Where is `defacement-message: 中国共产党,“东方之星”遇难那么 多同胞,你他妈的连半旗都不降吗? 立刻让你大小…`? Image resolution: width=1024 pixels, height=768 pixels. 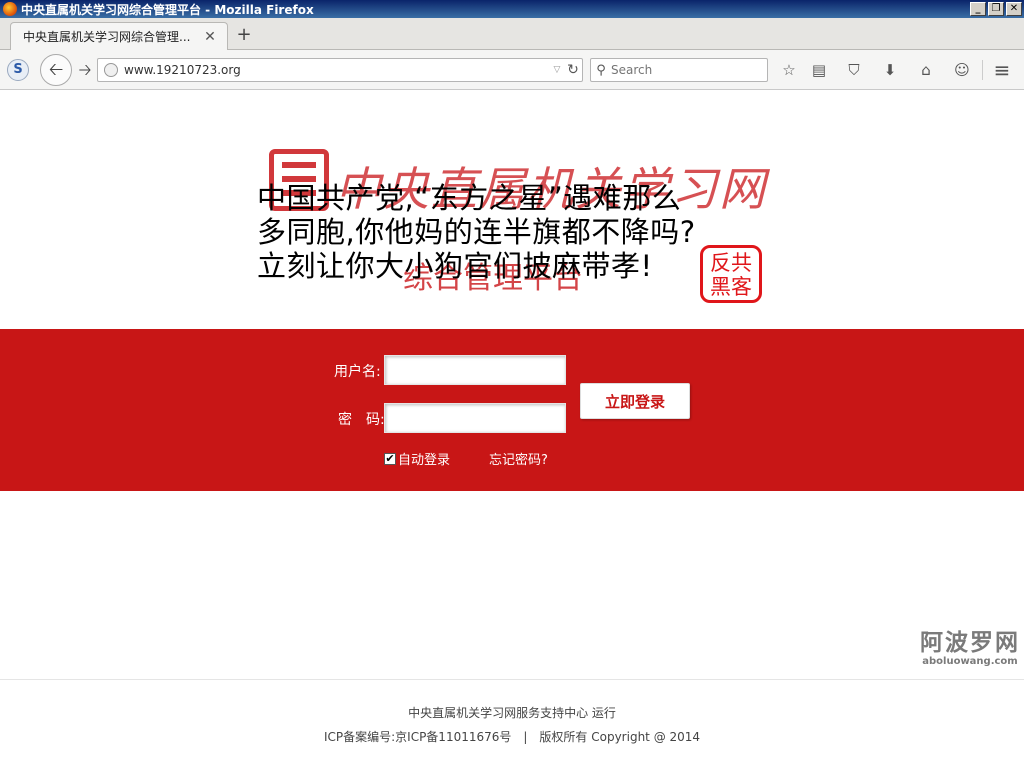 defacement-message: 中国共产党,“东方之星”遇难那么 多同胞,你他妈的连半旗都不降吗? 立刻让你大小… is located at coordinates (517, 232).